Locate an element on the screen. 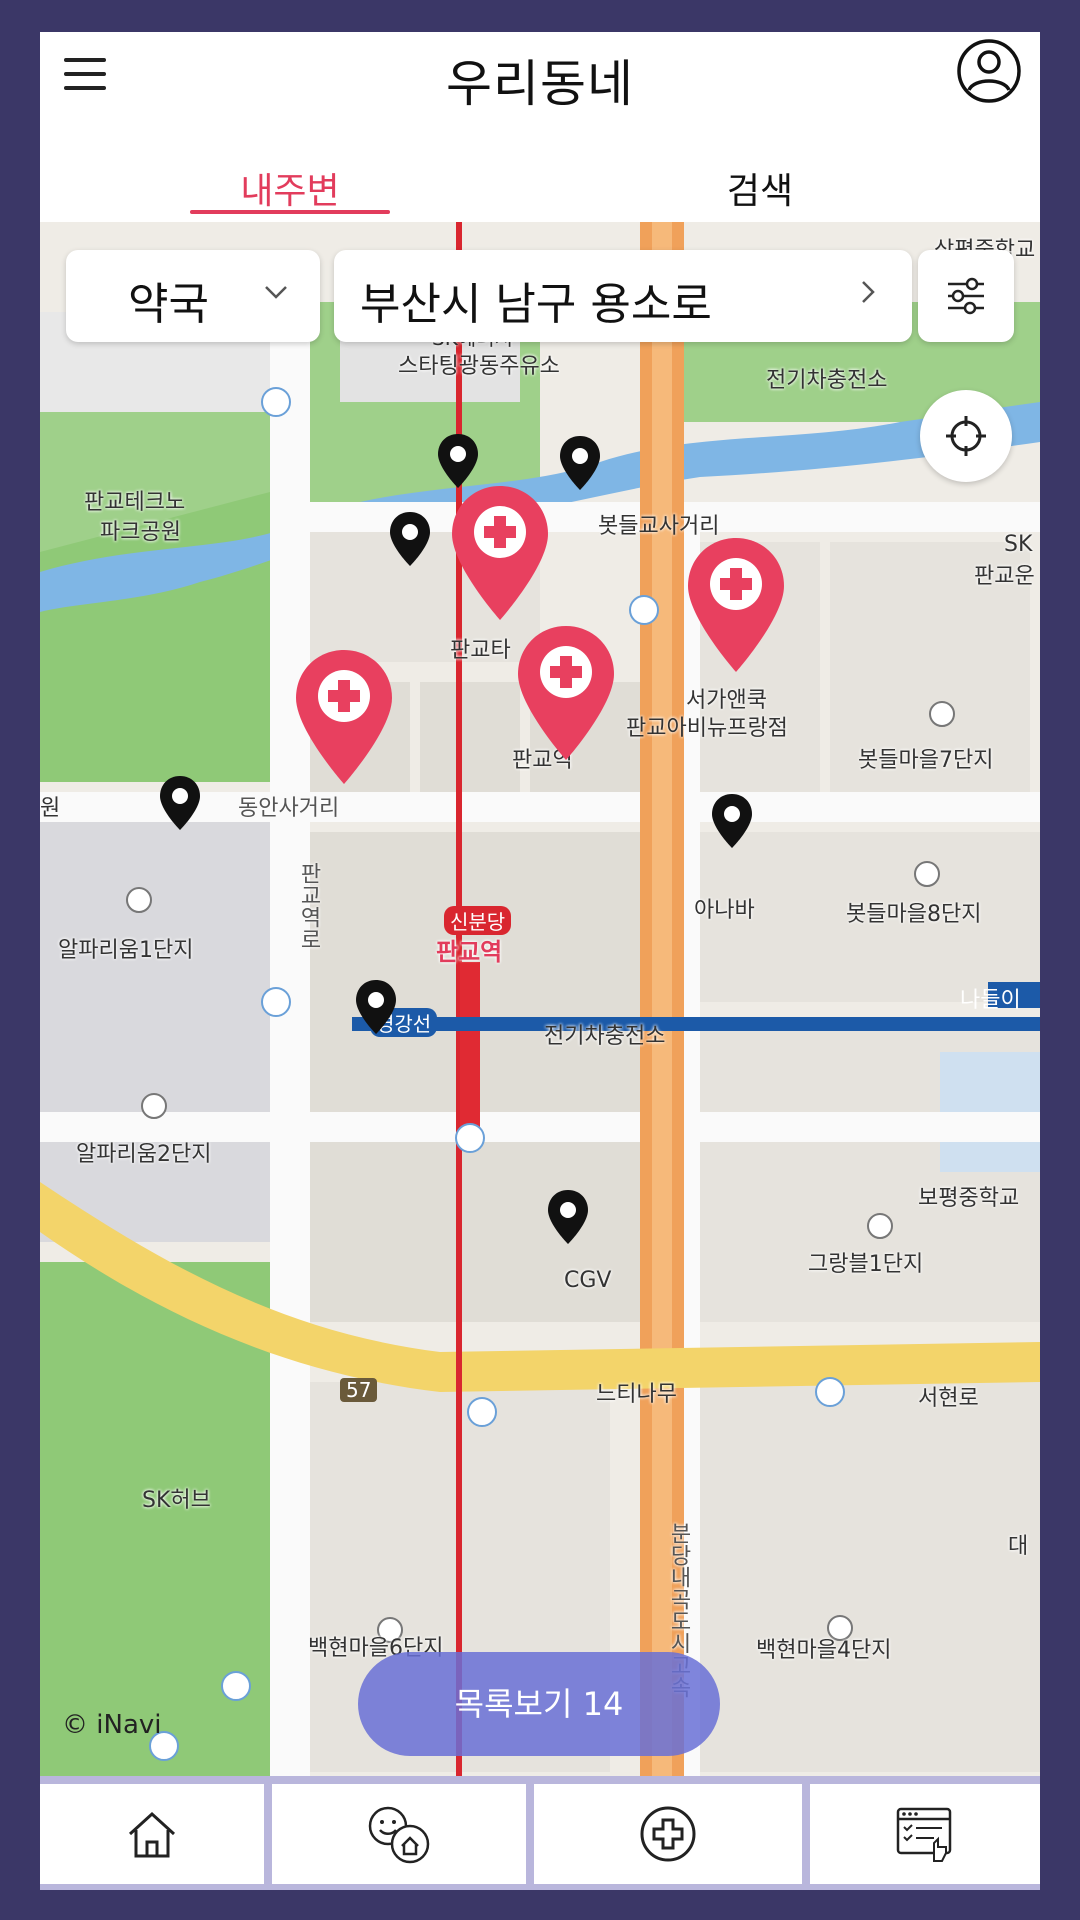 This screenshot has height=1920, width=1080. nav-home is located at coordinates (152, 1834).